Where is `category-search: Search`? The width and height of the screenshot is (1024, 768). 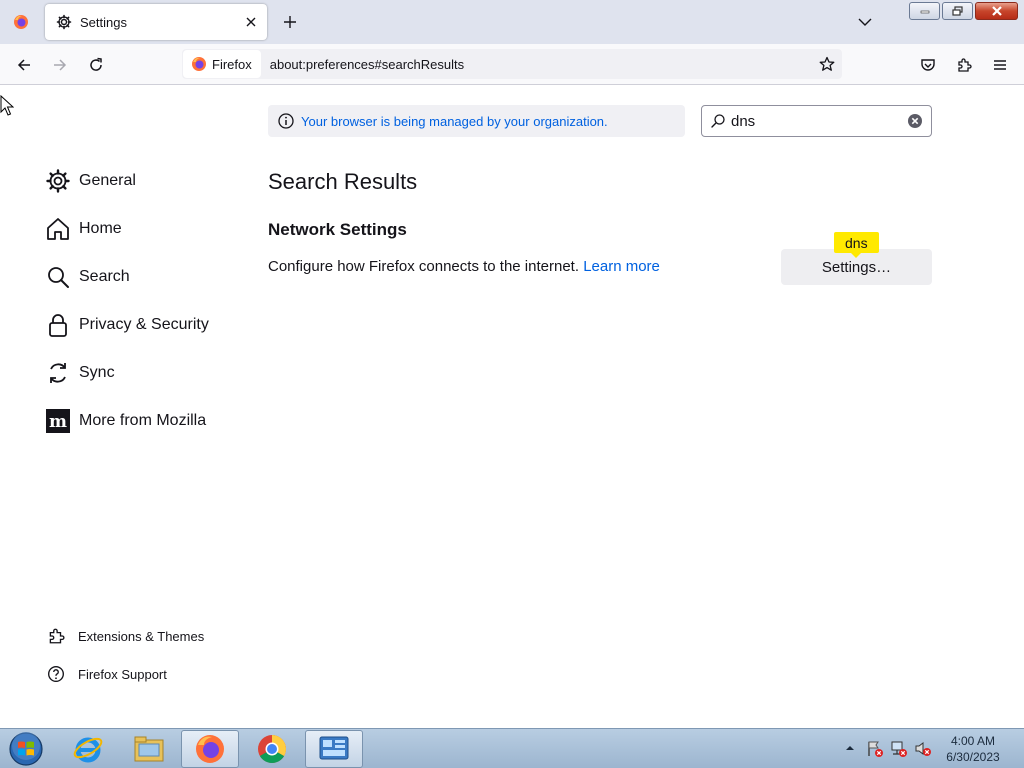 category-search: Search is located at coordinates (87, 277).